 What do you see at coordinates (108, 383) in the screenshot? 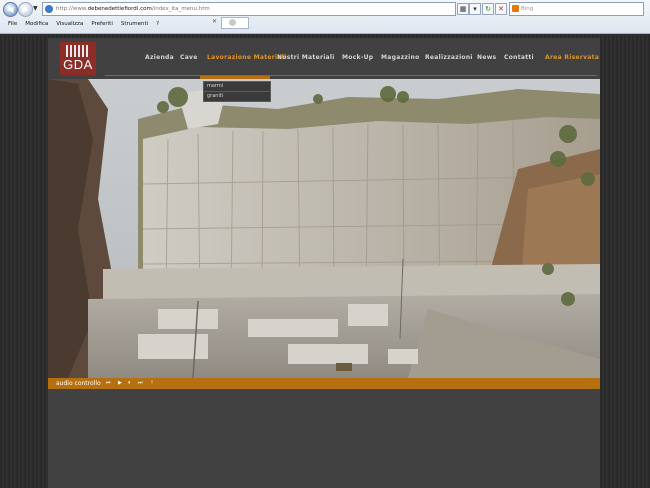
I see `audio-prev-icon: ⏮` at bounding box center [108, 383].